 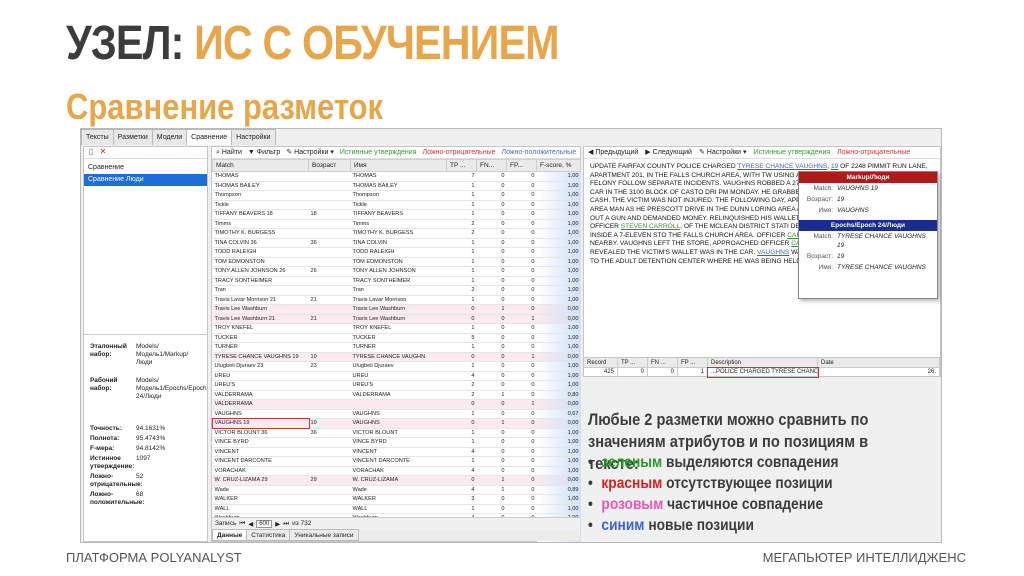 I want to click on table-cell: Travis Lee Washburn 21, so click(x=260, y=319).